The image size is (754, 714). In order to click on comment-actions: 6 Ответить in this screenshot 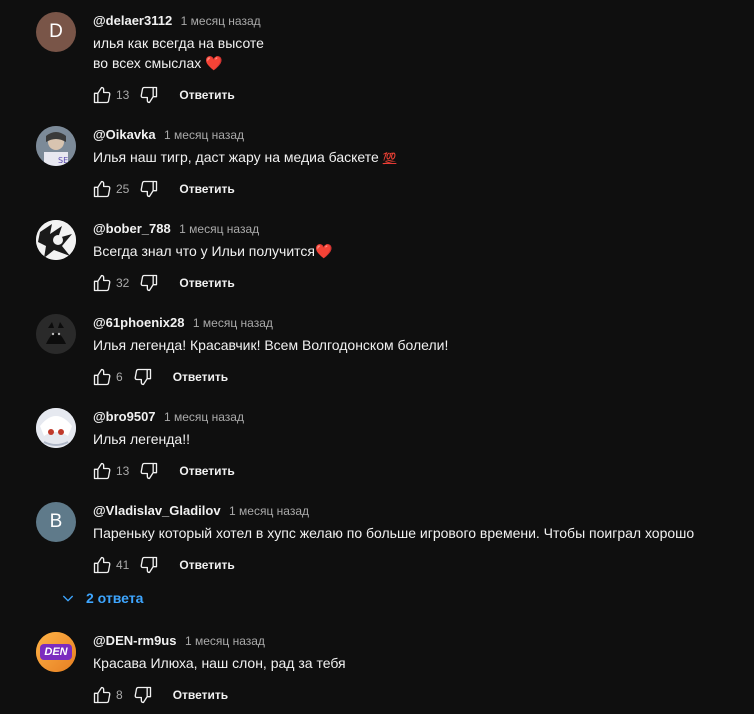, I will do `click(159, 377)`.